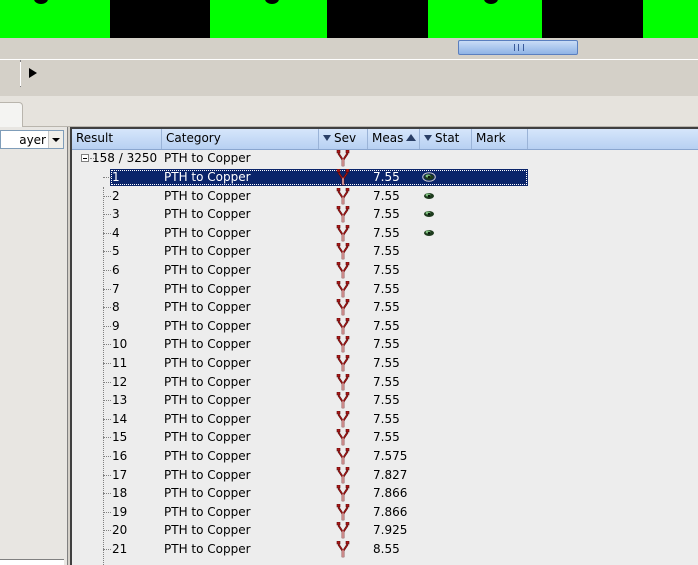 The width and height of the screenshot is (698, 565). I want to click on column-header-meas: Meas, so click(394, 139).